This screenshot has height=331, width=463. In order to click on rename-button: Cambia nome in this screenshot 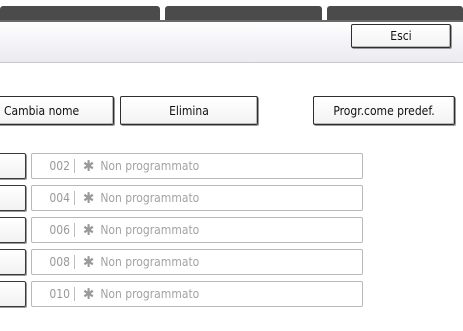, I will do `click(57, 110)`.